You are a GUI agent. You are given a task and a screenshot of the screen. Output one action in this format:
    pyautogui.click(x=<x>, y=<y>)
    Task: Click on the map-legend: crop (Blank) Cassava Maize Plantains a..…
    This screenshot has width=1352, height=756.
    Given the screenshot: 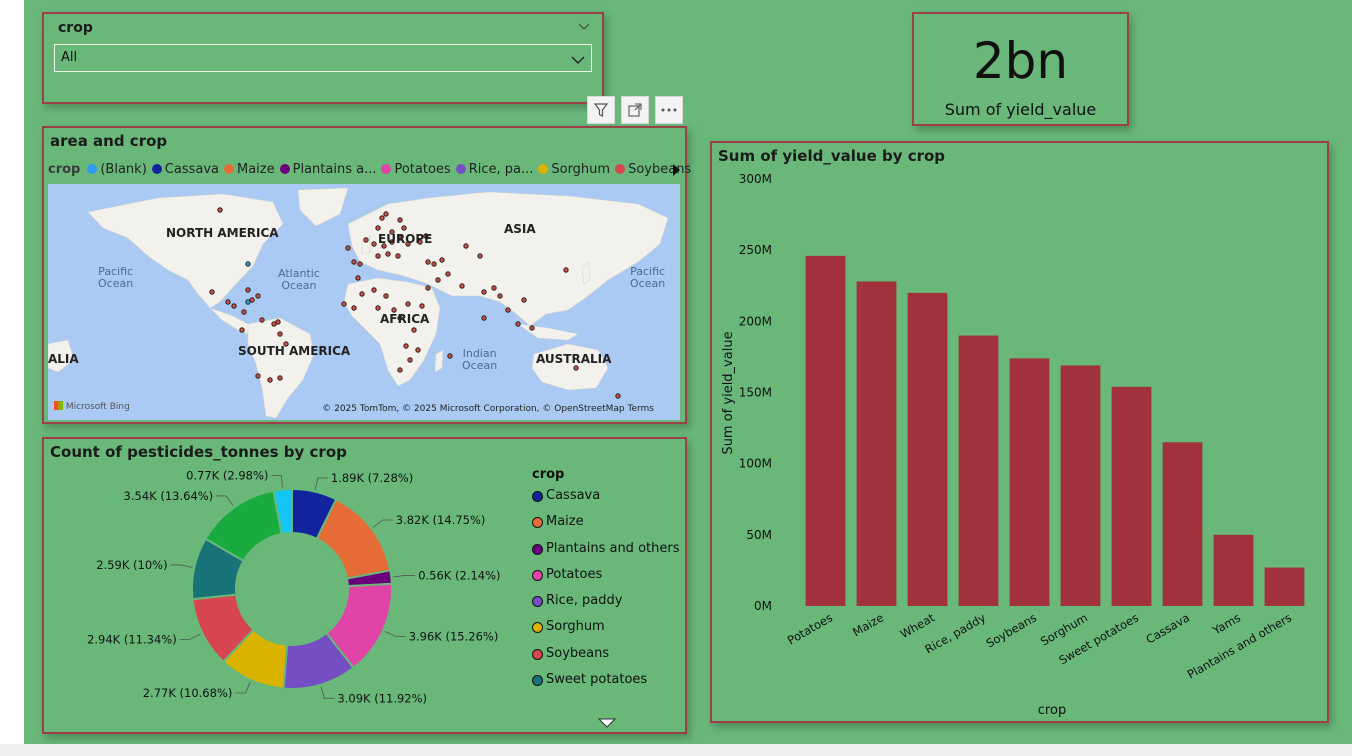 What is the action you would take?
    pyautogui.click(x=369, y=169)
    